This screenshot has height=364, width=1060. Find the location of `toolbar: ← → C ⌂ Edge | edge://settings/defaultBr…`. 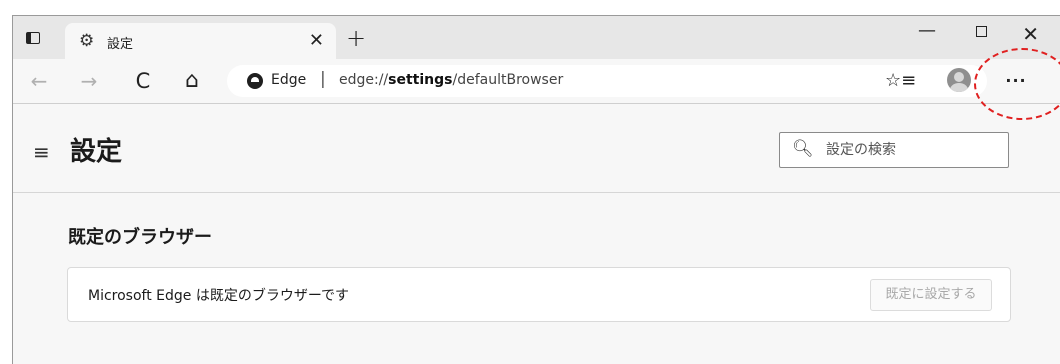

toolbar: ← → C ⌂ Edge | edge://settings/defaultBr… is located at coordinates (536, 81).